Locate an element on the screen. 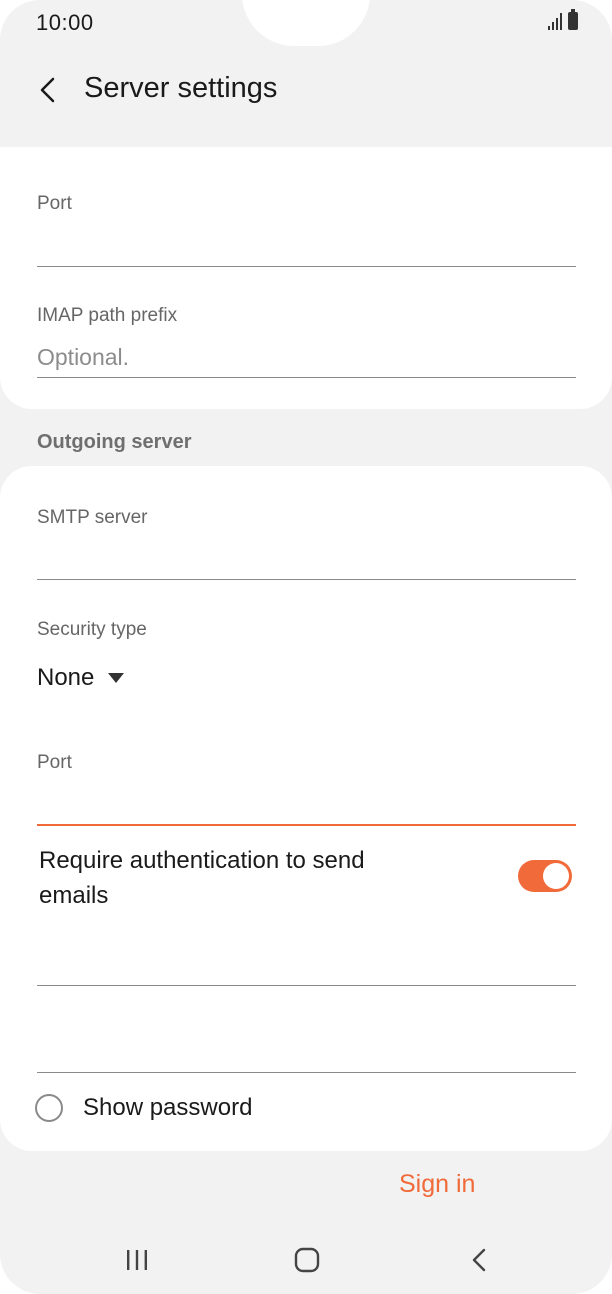 This screenshot has height=1294, width=612. require-auth-toggle is located at coordinates (545, 876).